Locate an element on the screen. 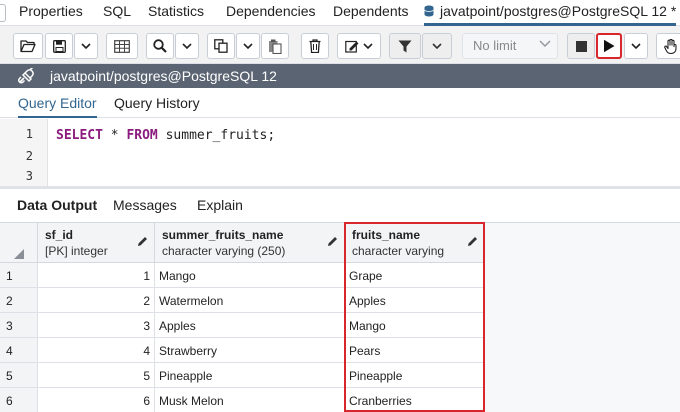  table-row: 5 5 Pineapple Pineapple is located at coordinates (340, 375).